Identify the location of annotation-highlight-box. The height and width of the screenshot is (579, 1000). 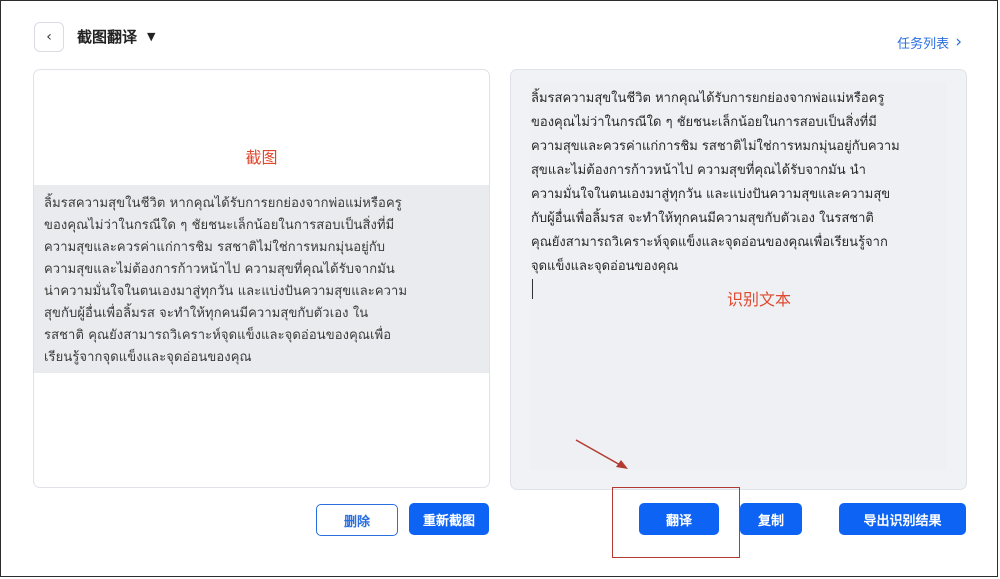
(676, 522).